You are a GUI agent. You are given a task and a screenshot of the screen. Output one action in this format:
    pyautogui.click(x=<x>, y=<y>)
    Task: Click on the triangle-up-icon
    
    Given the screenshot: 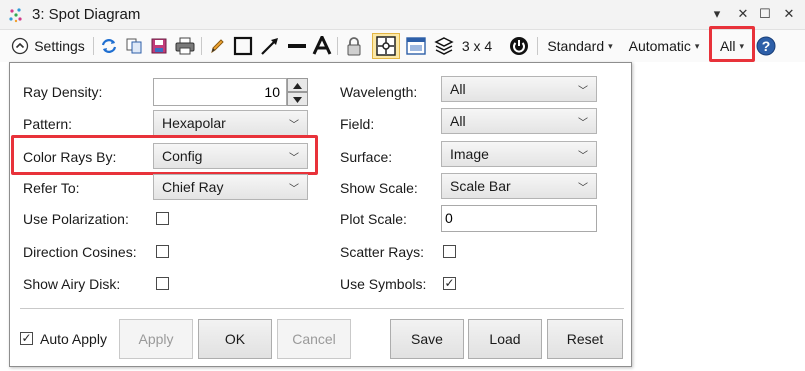 What is the action you would take?
    pyautogui.click(x=297, y=86)
    